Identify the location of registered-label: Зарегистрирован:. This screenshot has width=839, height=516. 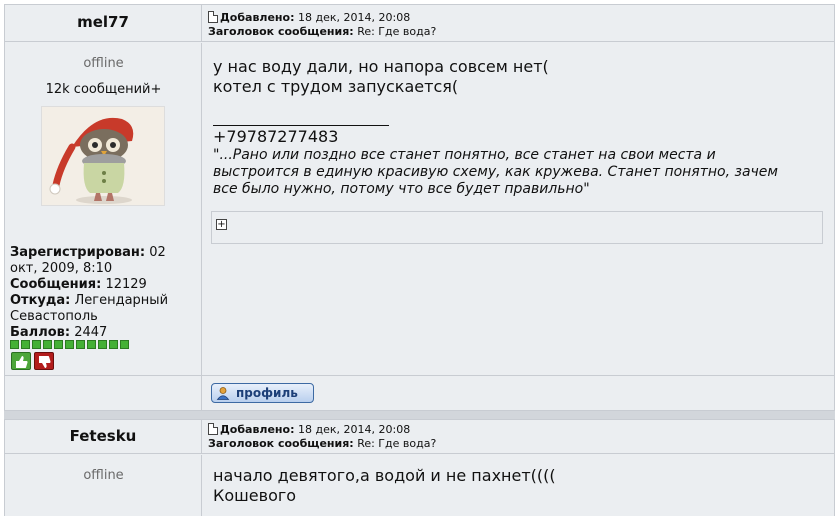
(78, 252).